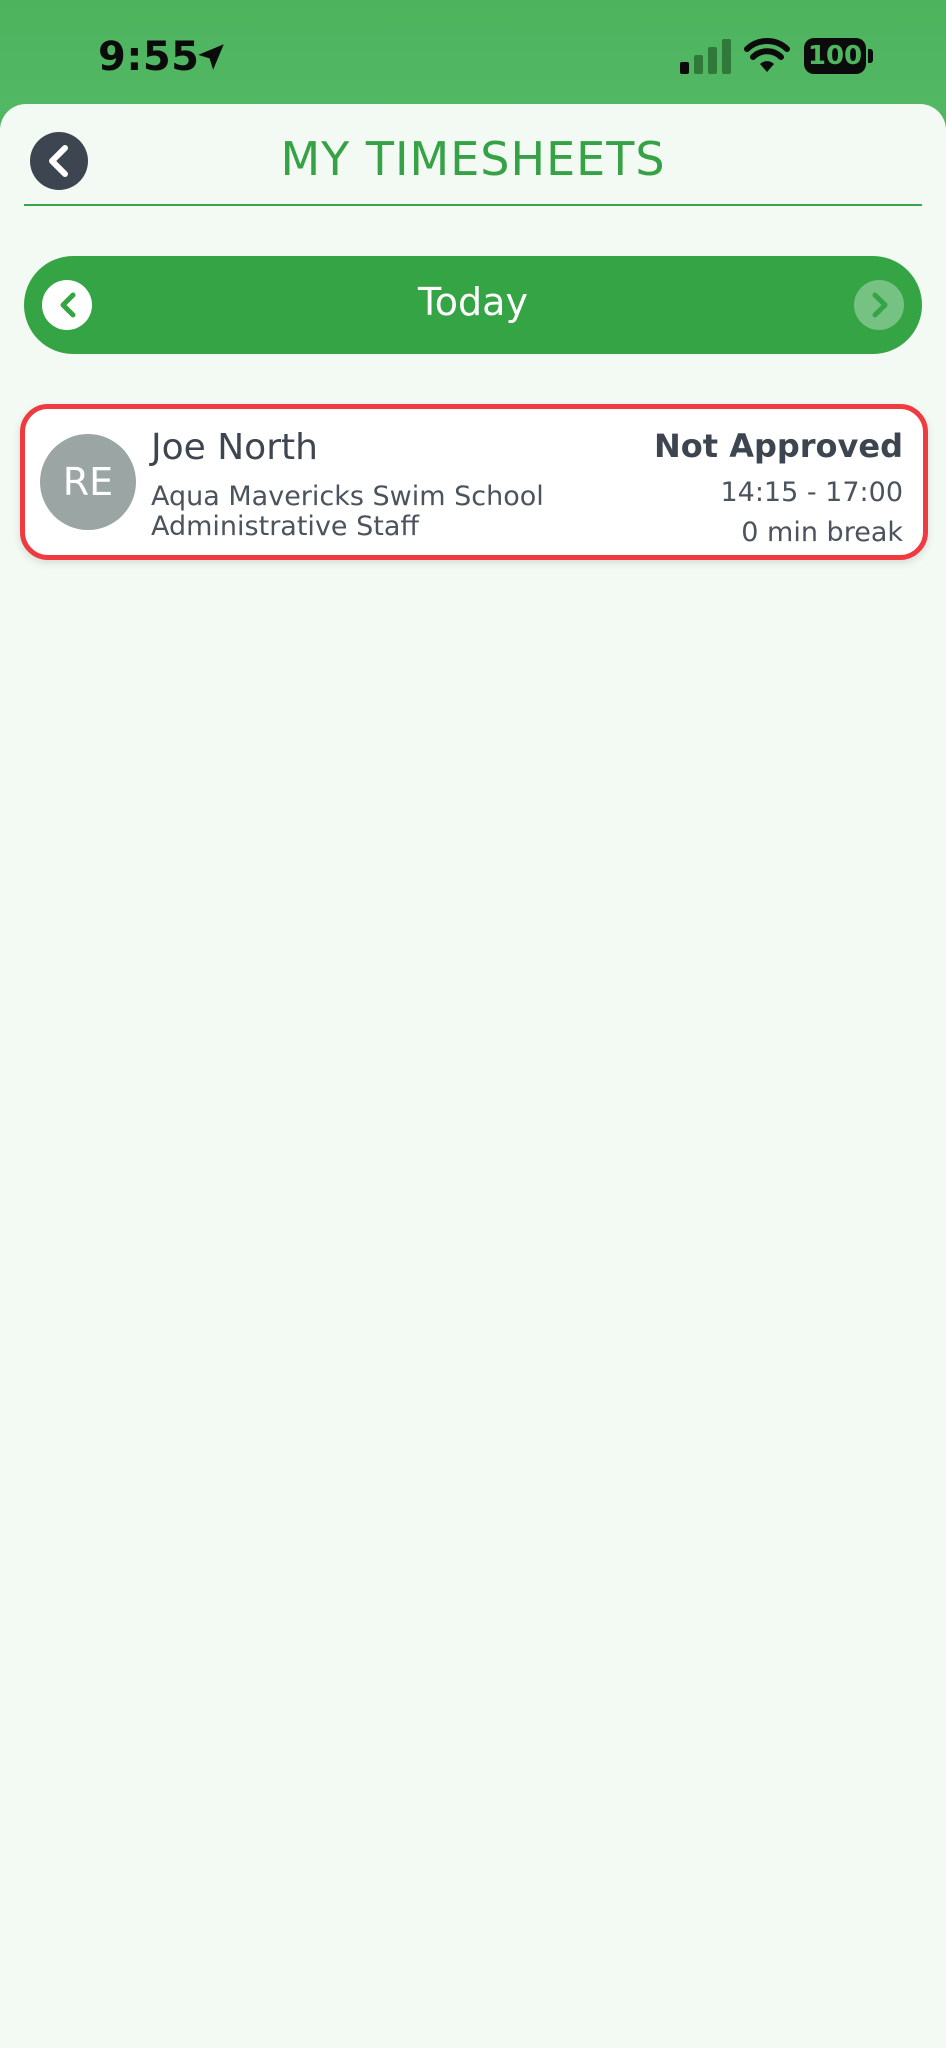 This screenshot has height=2048, width=946. I want to click on wifi-icon, so click(767, 55).